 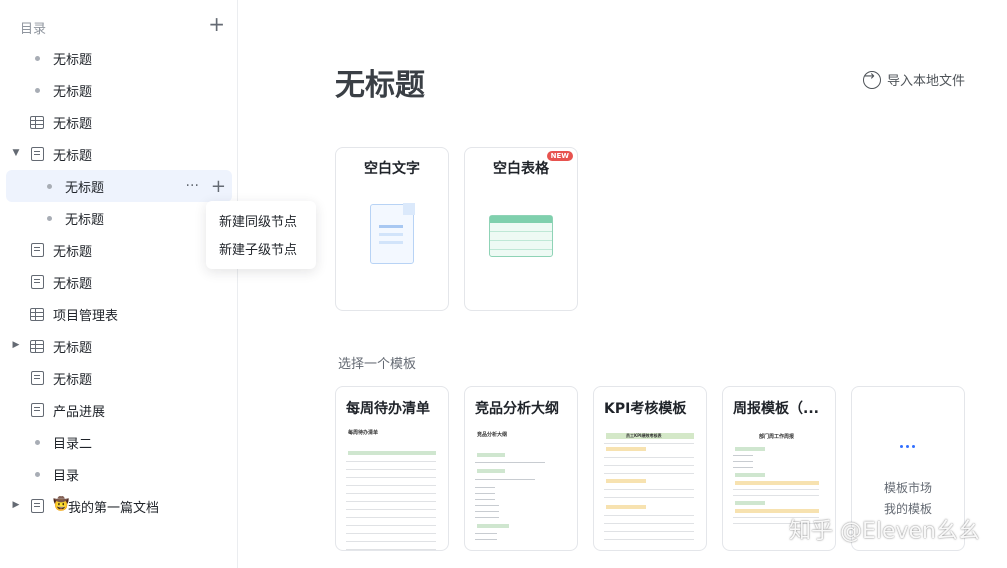 What do you see at coordinates (192, 186) in the screenshot?
I see `more-icon: ···` at bounding box center [192, 186].